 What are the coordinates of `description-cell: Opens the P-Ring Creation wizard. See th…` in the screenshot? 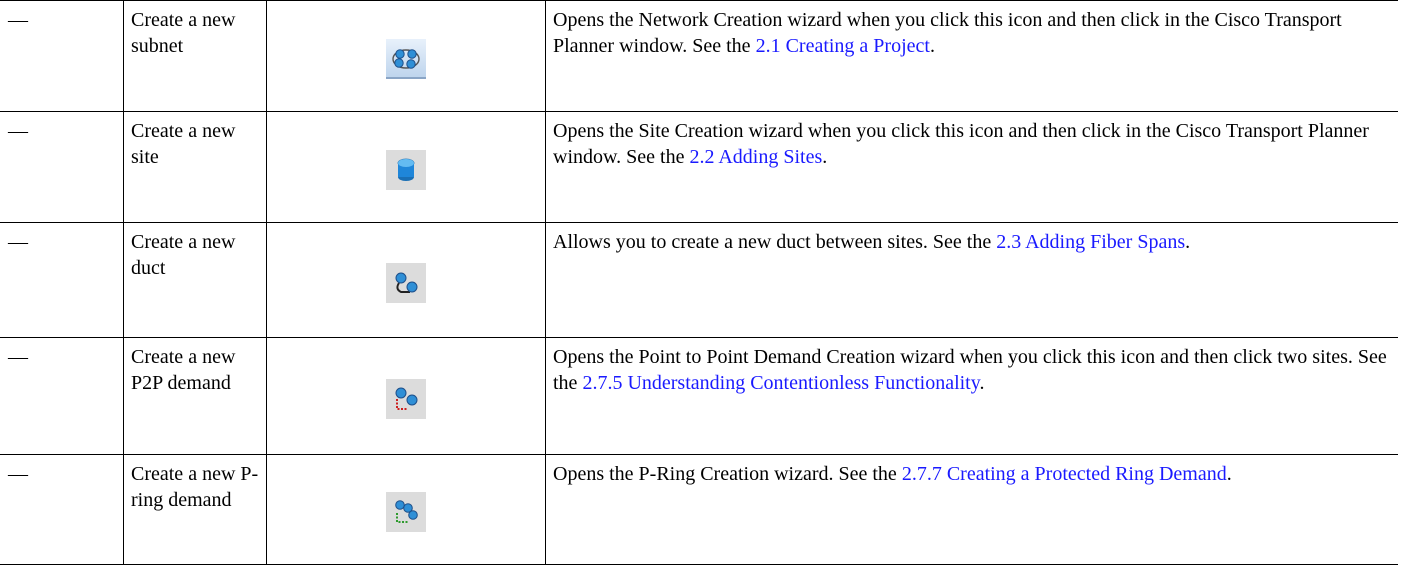 It's located at (971, 509).